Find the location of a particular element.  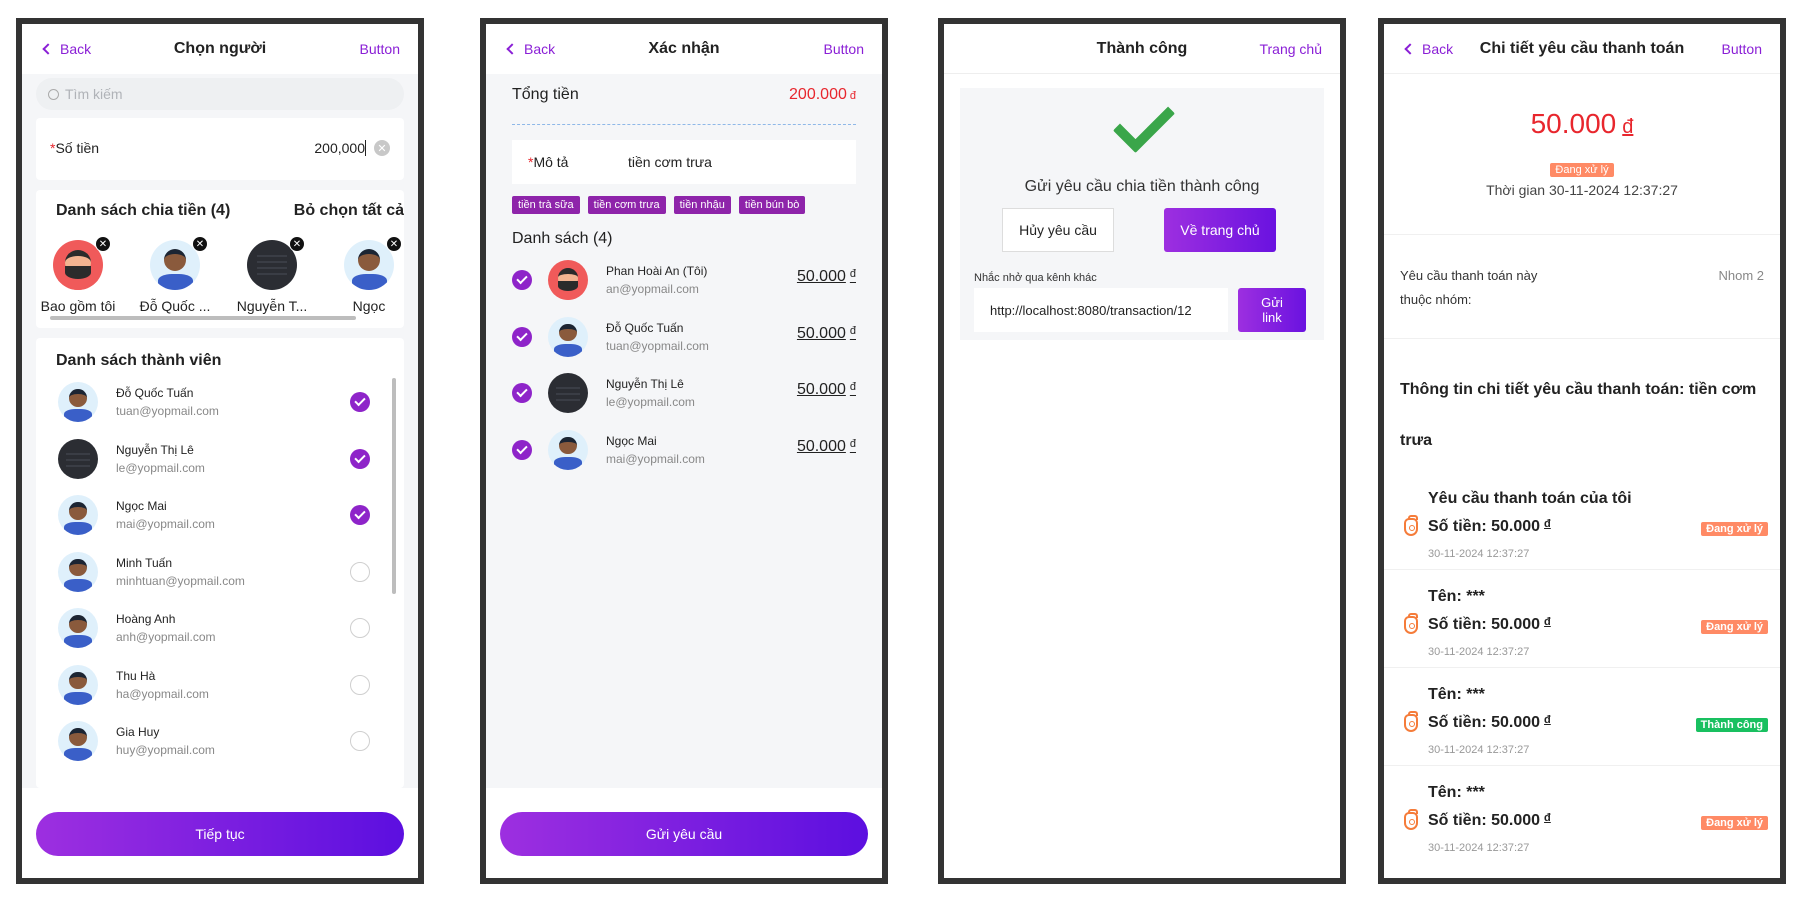

checkmark-icon is located at coordinates (1144, 122).